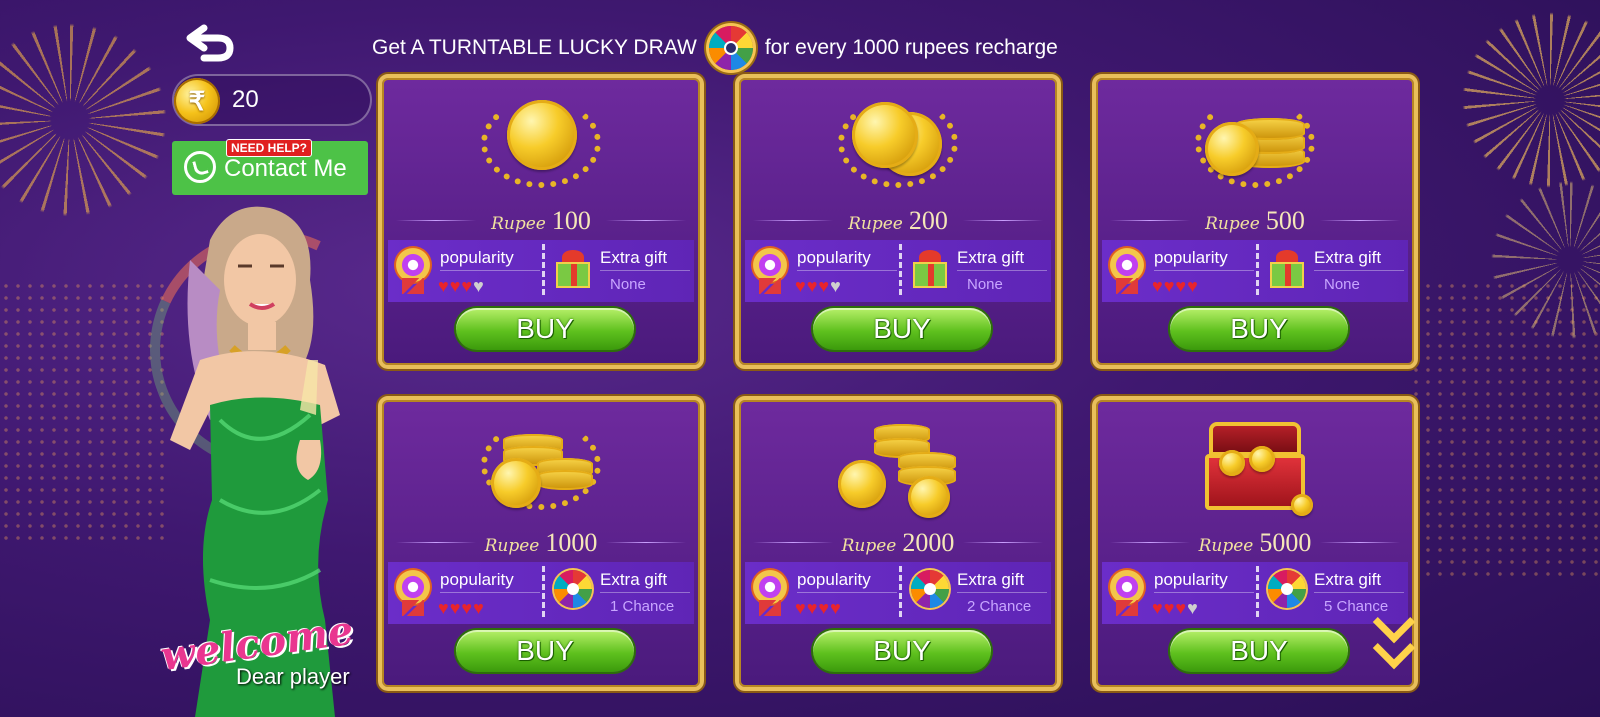 Image resolution: width=1600 pixels, height=717 pixels. I want to click on currency-symbol: ₹, so click(197, 100).